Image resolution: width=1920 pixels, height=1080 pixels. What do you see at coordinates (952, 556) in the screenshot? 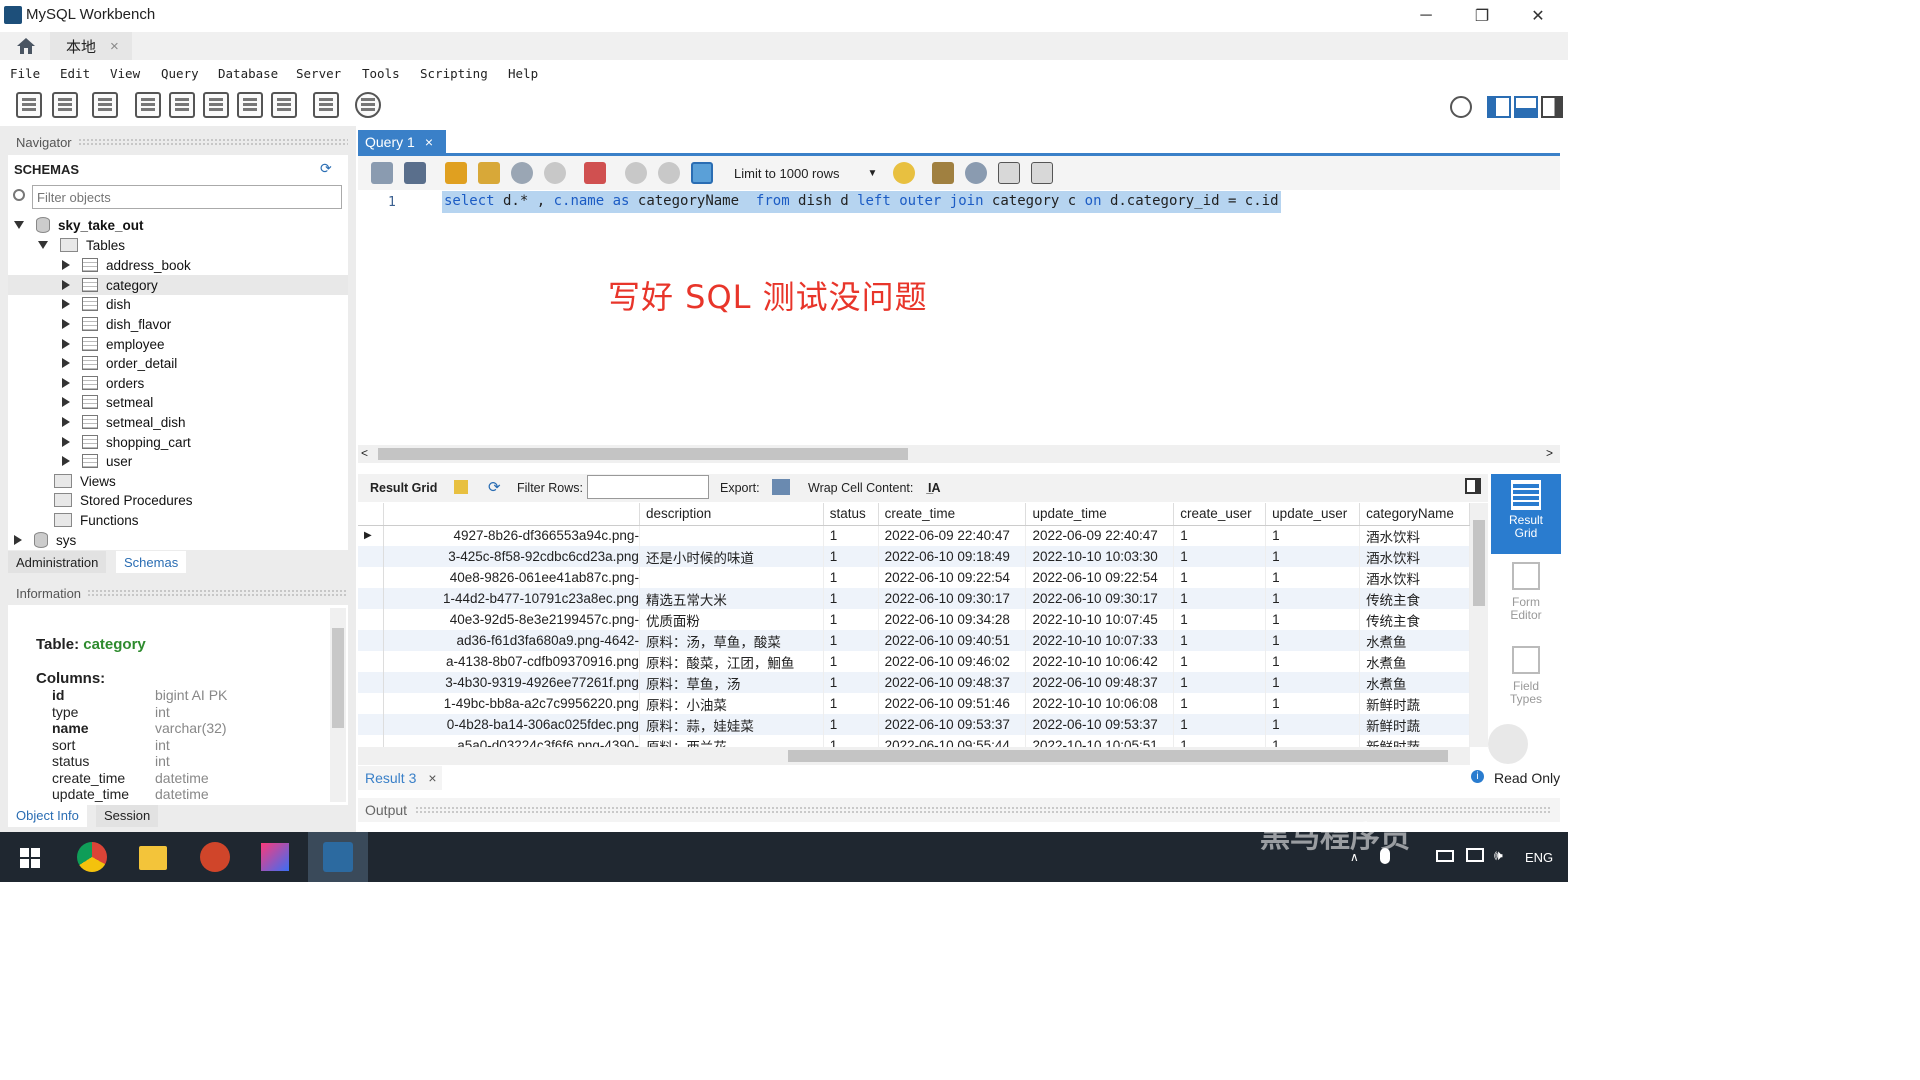
I see `table-cell: 2022-06-10 09:18:49` at bounding box center [952, 556].